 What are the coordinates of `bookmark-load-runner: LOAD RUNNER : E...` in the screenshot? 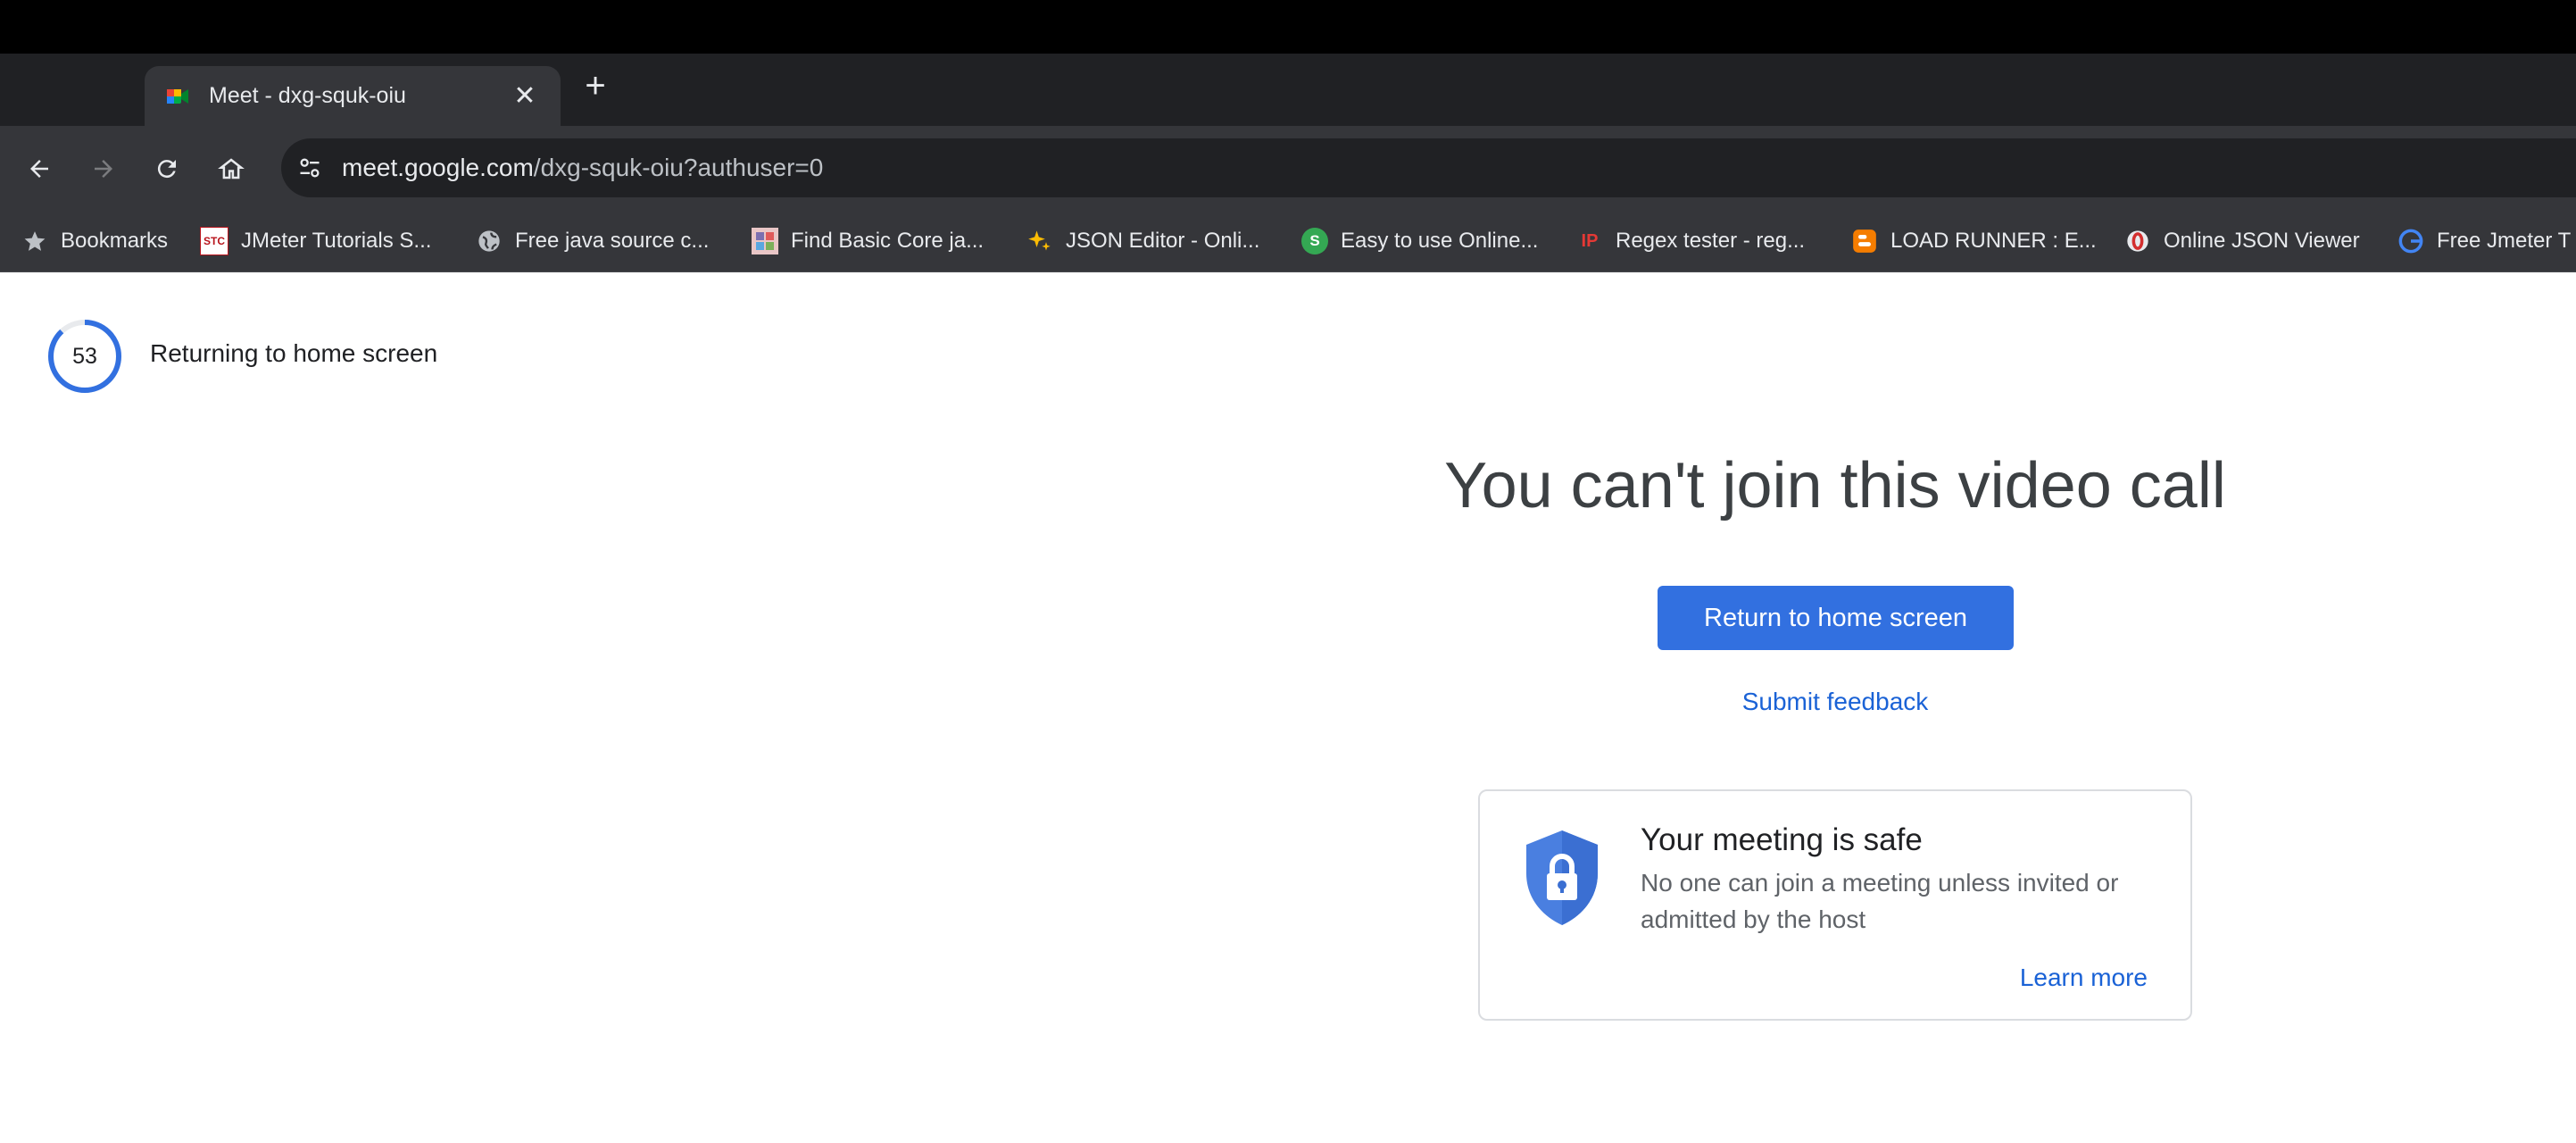 It's located at (1974, 241).